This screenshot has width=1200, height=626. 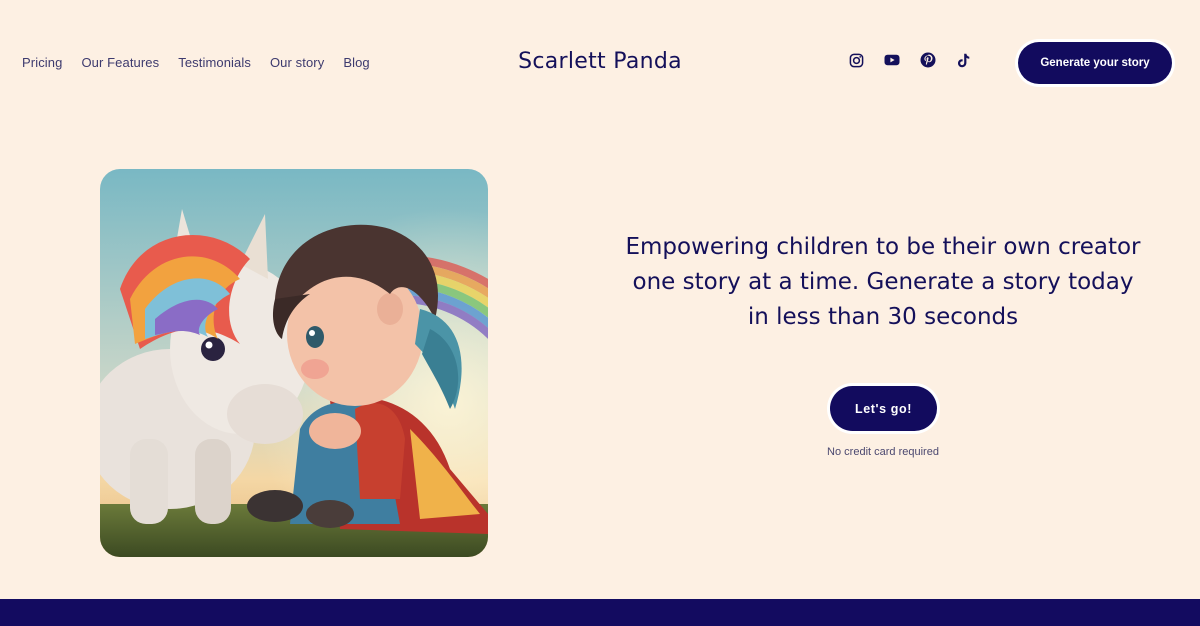 I want to click on social-links, so click(x=910, y=60).